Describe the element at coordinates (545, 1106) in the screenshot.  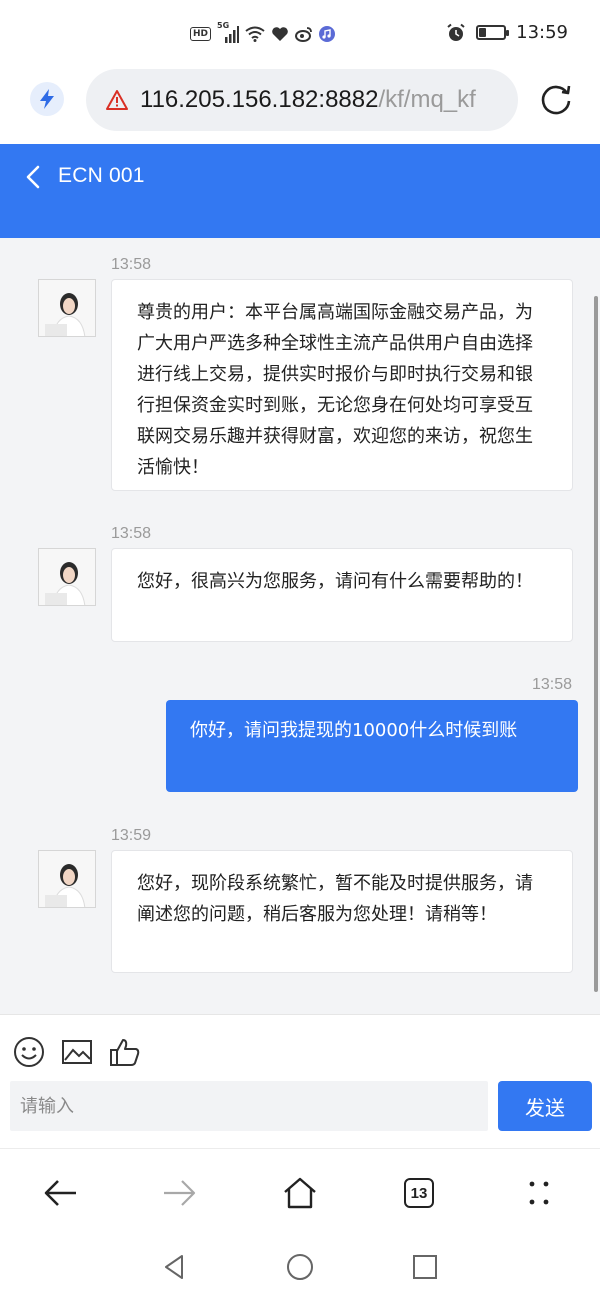
I see `send-button: 发送` at that location.